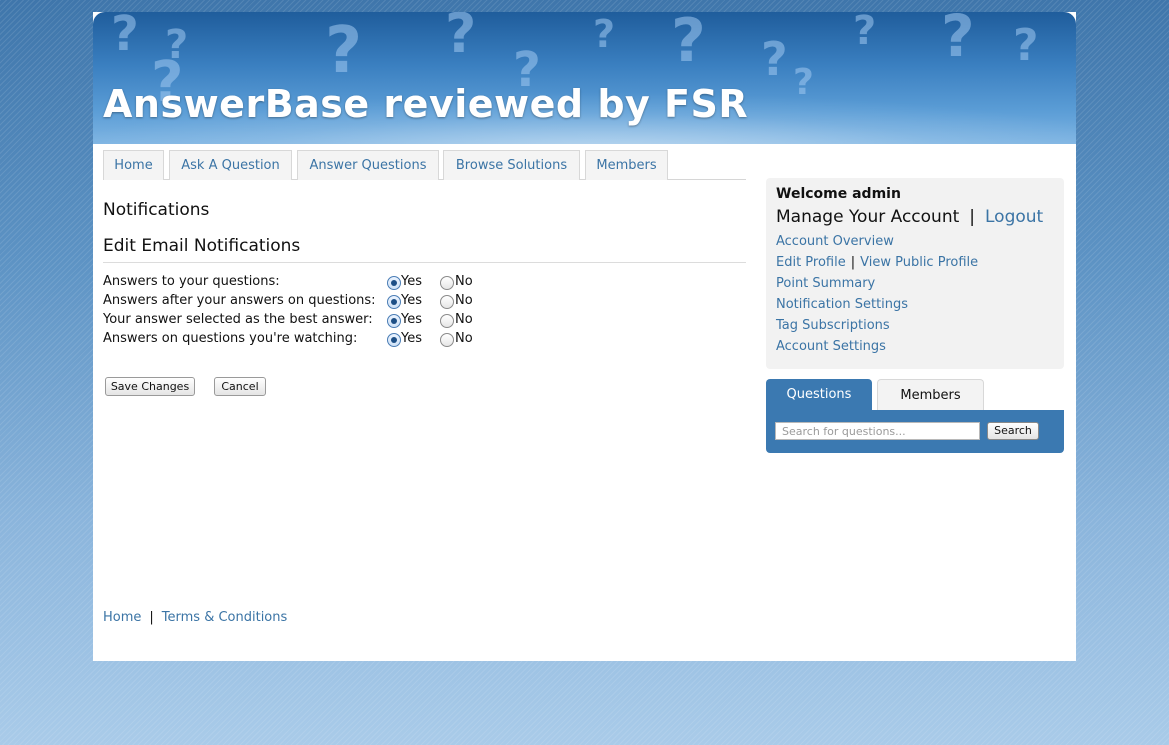 The height and width of the screenshot is (745, 1169). What do you see at coordinates (868, 217) in the screenshot?
I see `manage-account-title: Manage Your Account` at bounding box center [868, 217].